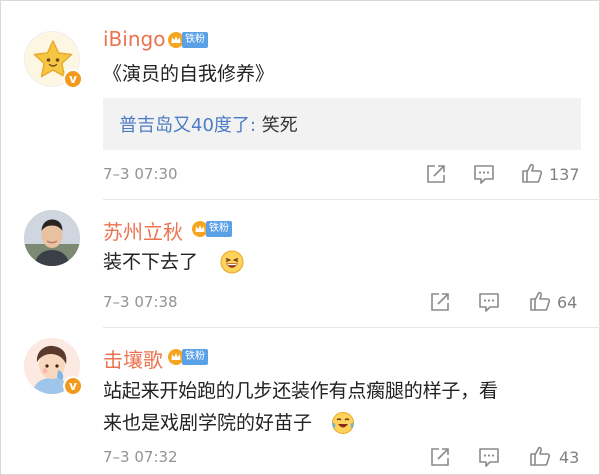  I want to click on man-photo-avatar, so click(52, 238).